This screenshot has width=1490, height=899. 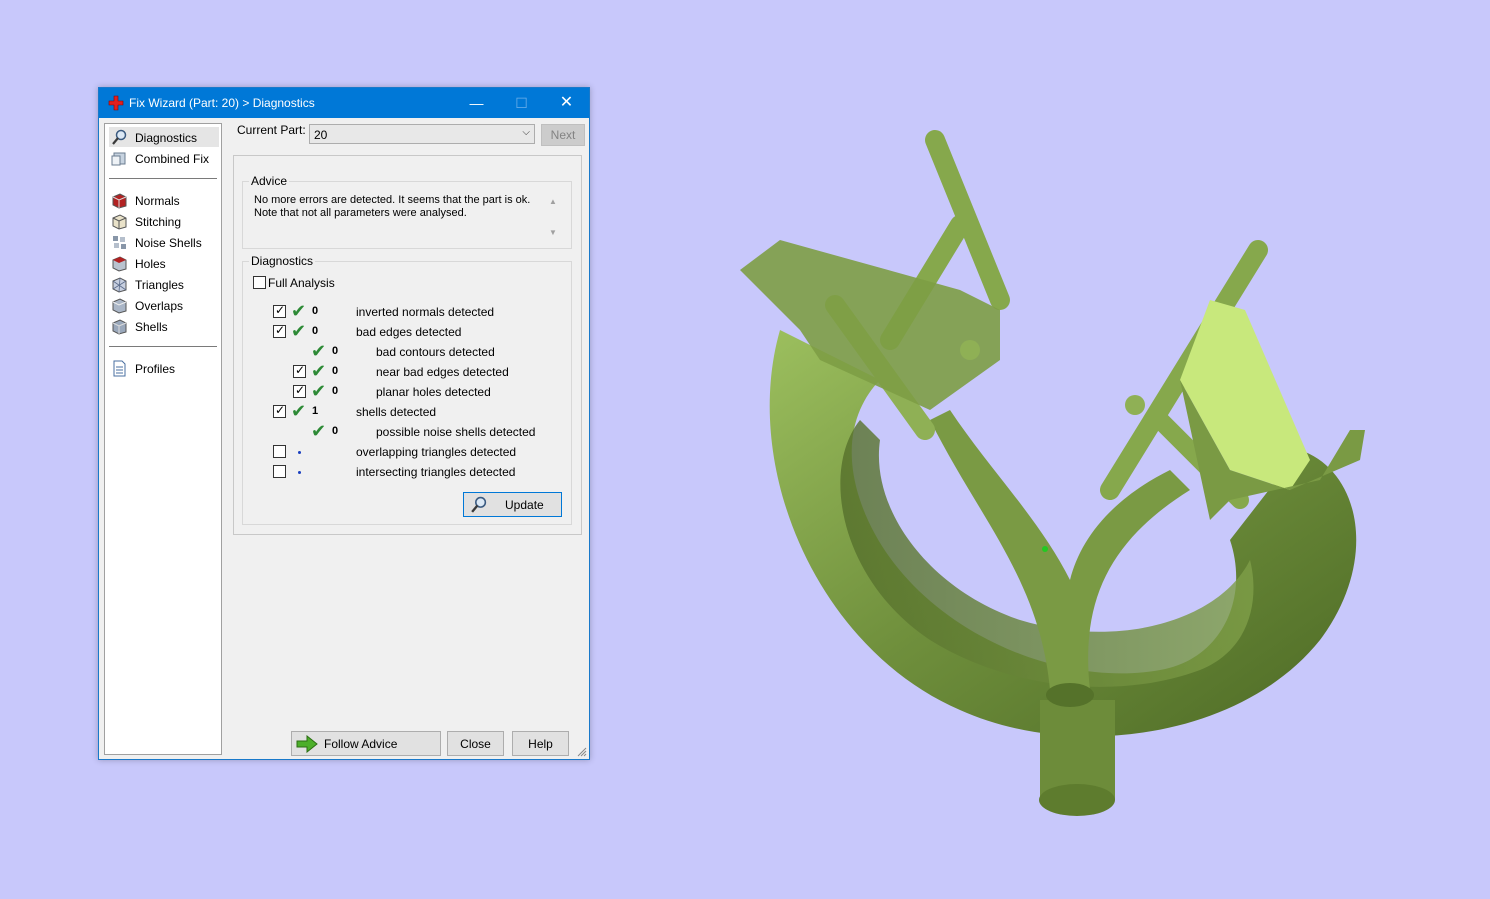 What do you see at coordinates (425, 312) in the screenshot?
I see `inverted-normals-label: inverted normals detected` at bounding box center [425, 312].